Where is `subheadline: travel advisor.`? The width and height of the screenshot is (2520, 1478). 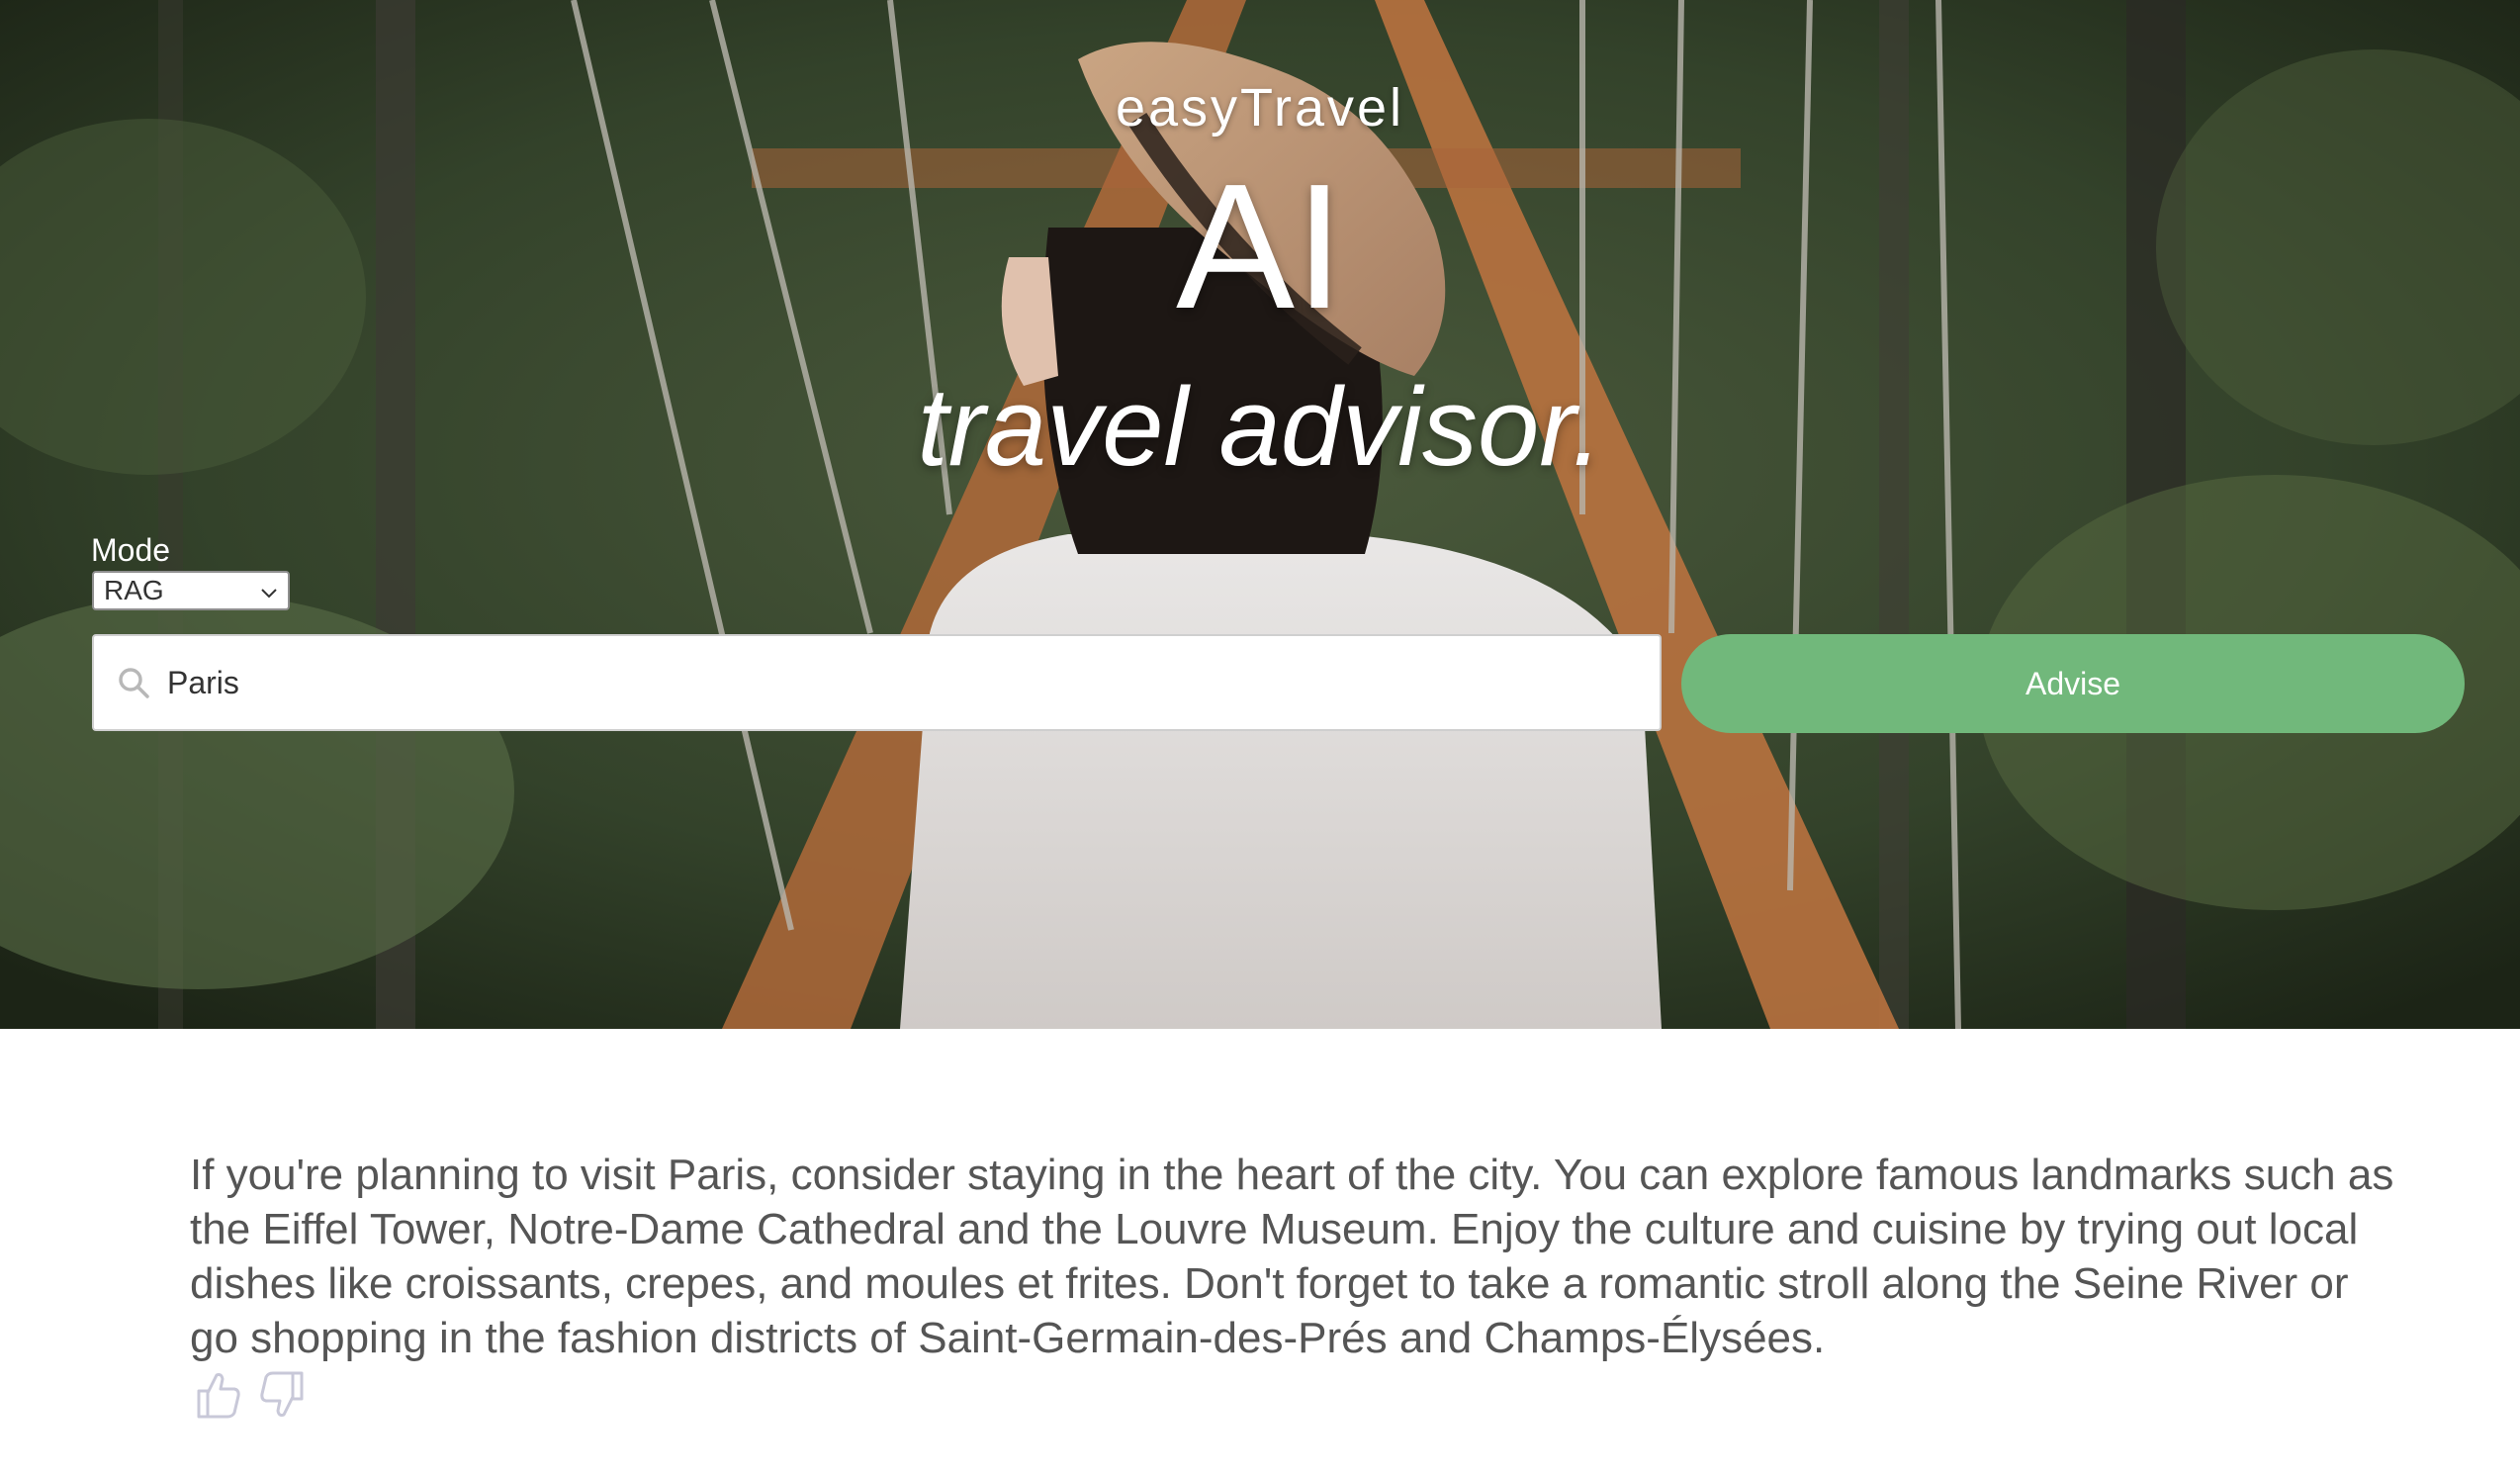 subheadline: travel advisor. is located at coordinates (1260, 427).